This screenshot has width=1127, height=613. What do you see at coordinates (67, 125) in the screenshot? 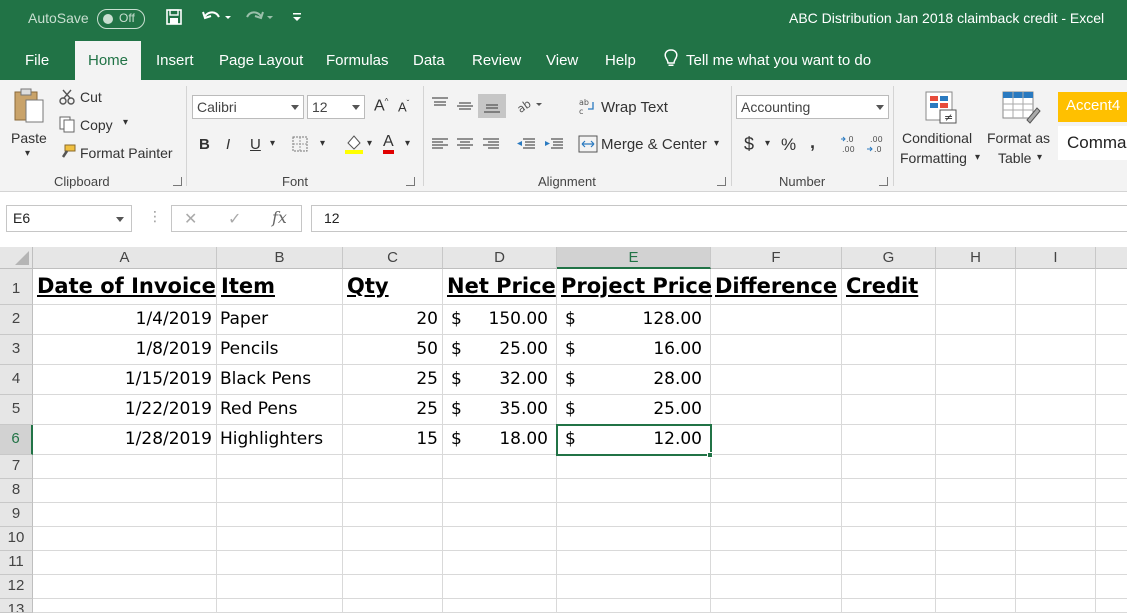
I see `copy-icon` at bounding box center [67, 125].